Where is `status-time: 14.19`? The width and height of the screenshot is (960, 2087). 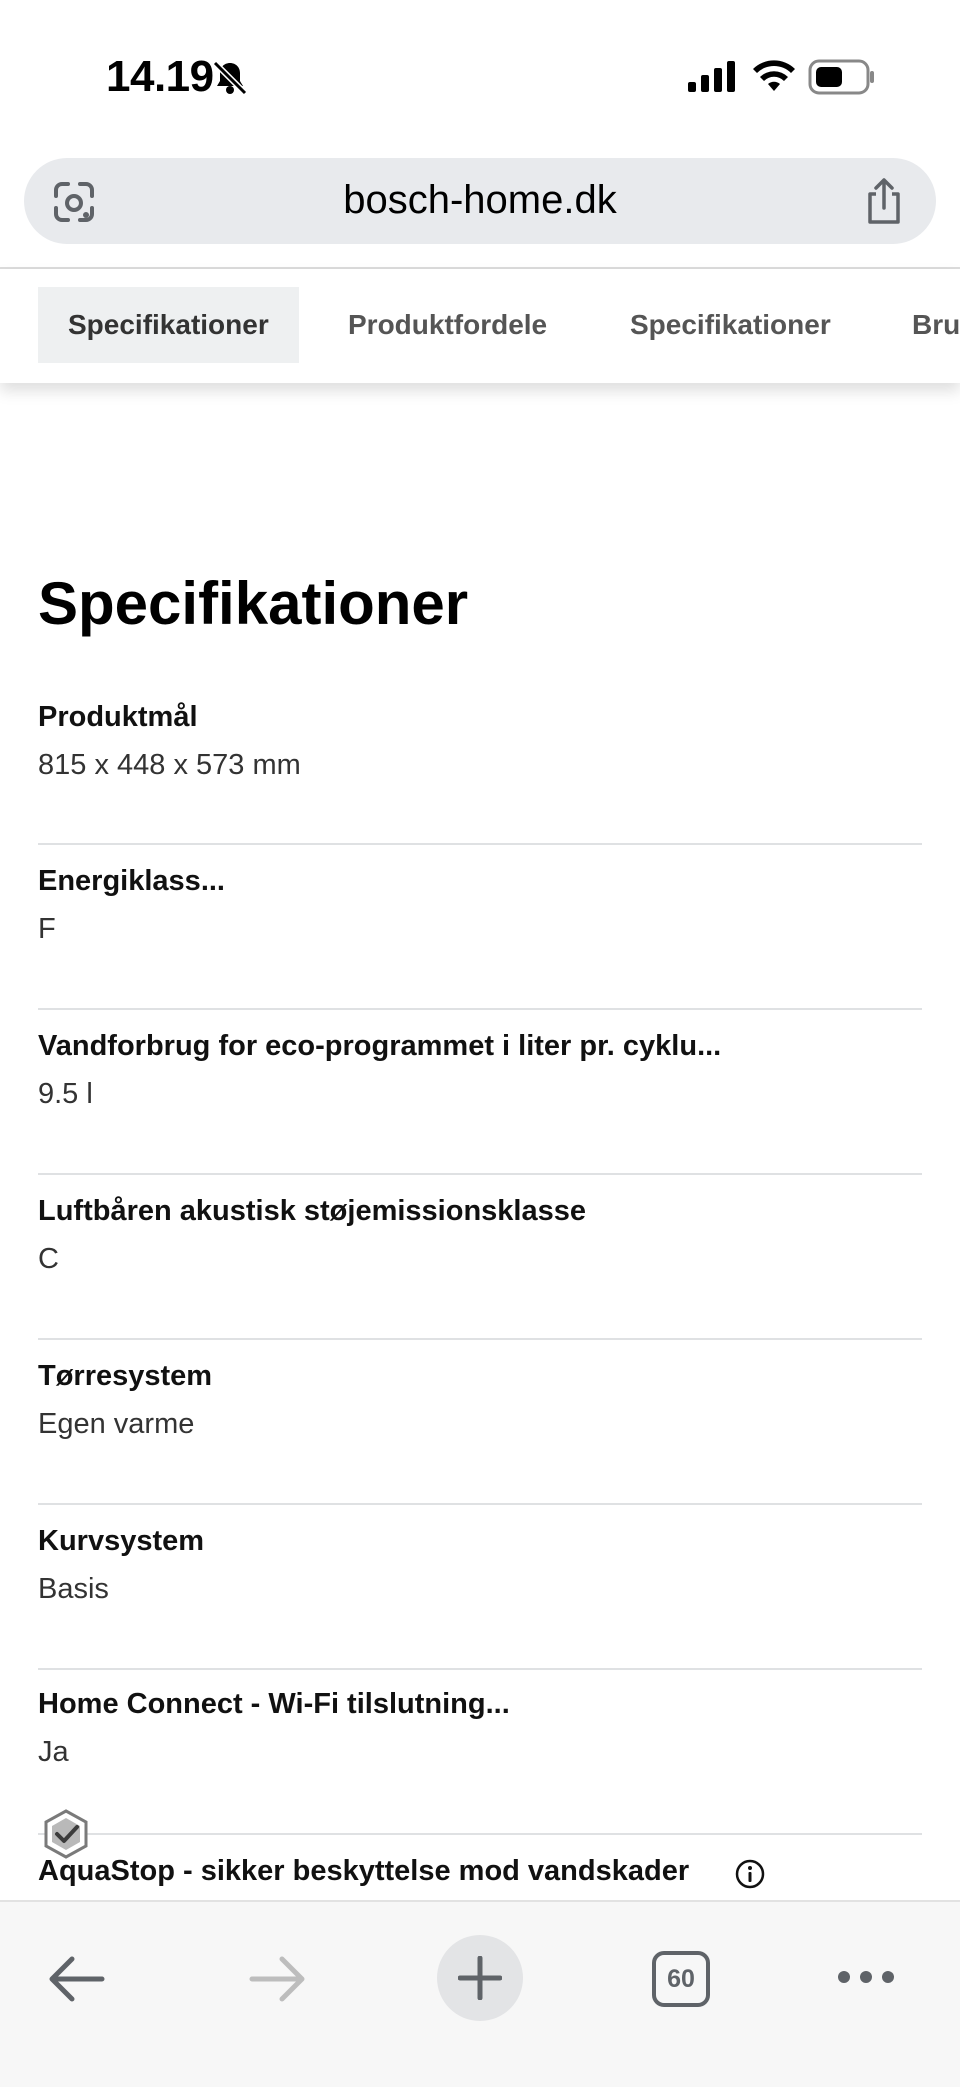
status-time: 14.19 is located at coordinates (160, 76).